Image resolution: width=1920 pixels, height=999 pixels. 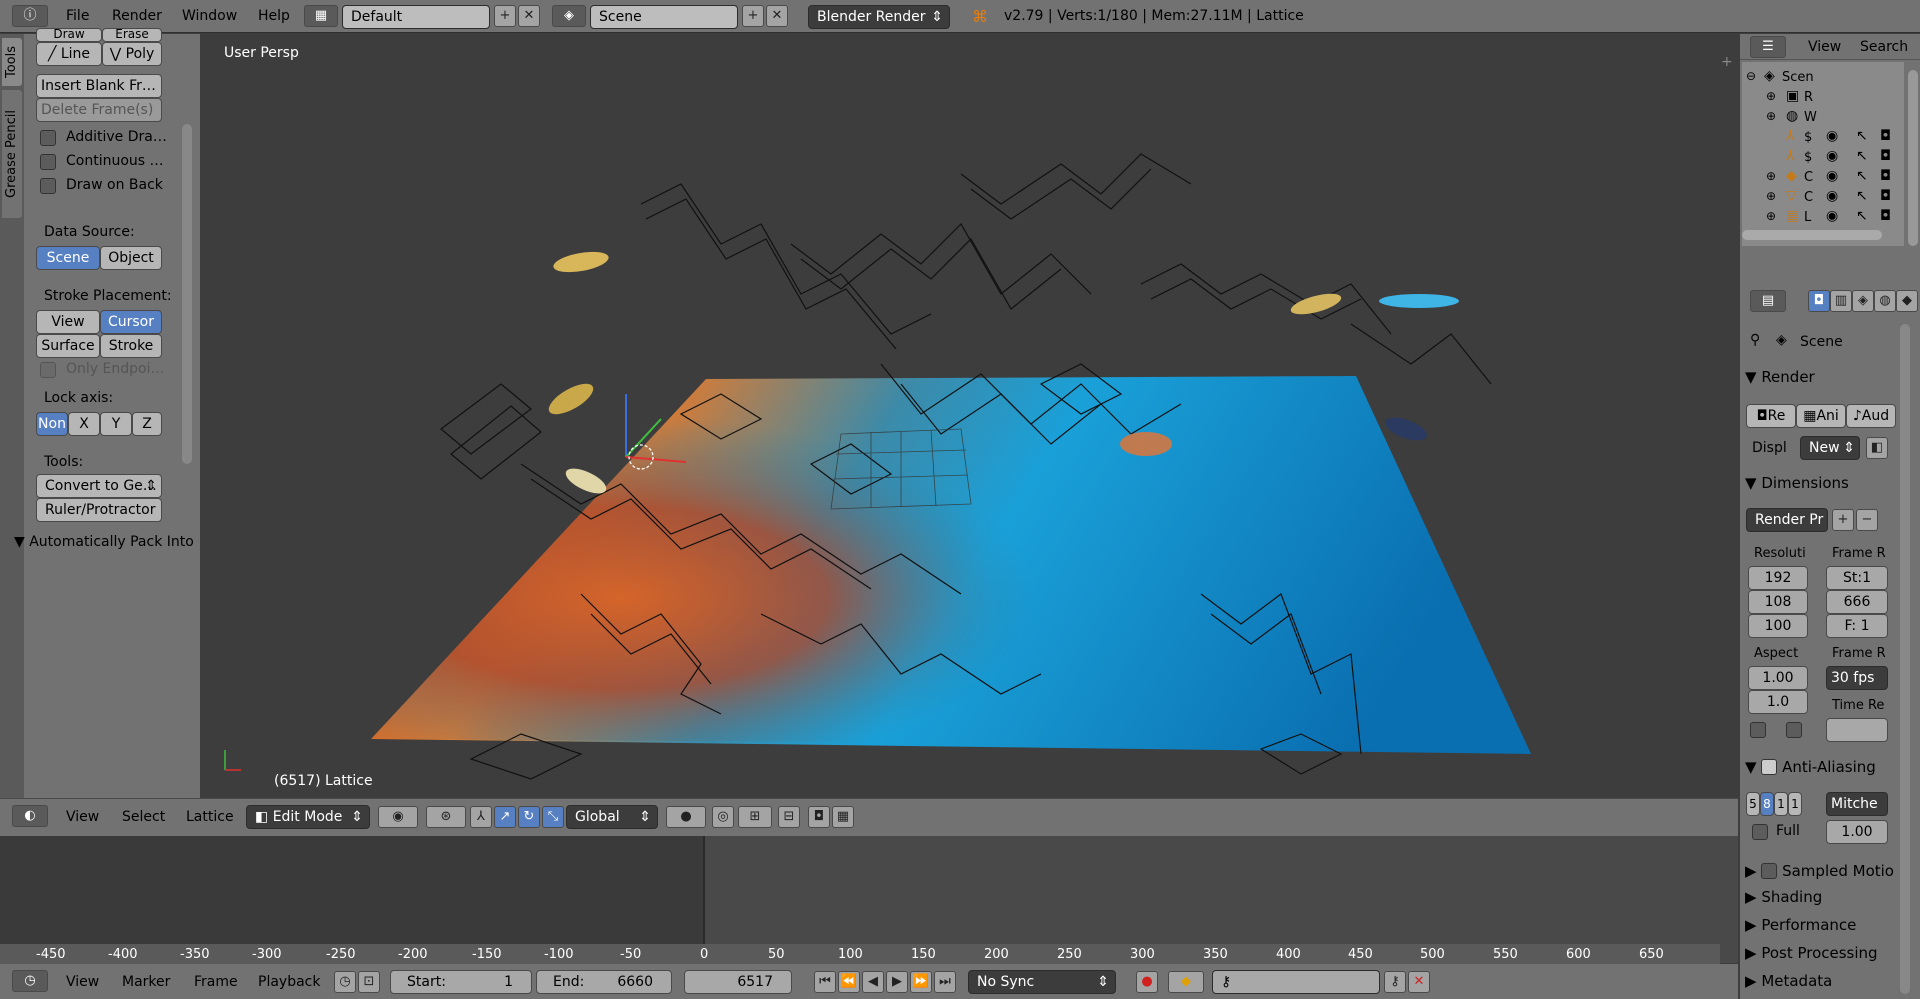 What do you see at coordinates (82, 817) in the screenshot?
I see `viewport-view-menu: View` at bounding box center [82, 817].